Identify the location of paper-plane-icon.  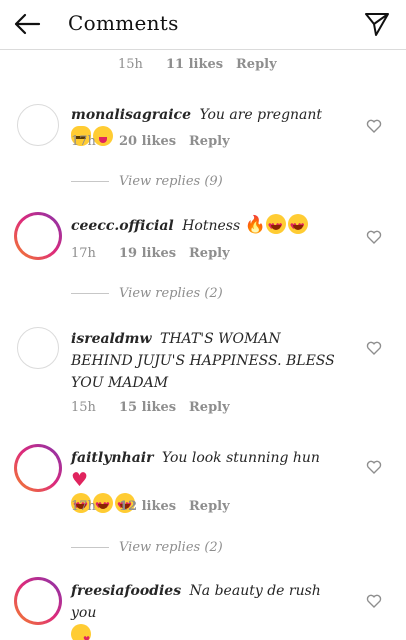
(377, 24).